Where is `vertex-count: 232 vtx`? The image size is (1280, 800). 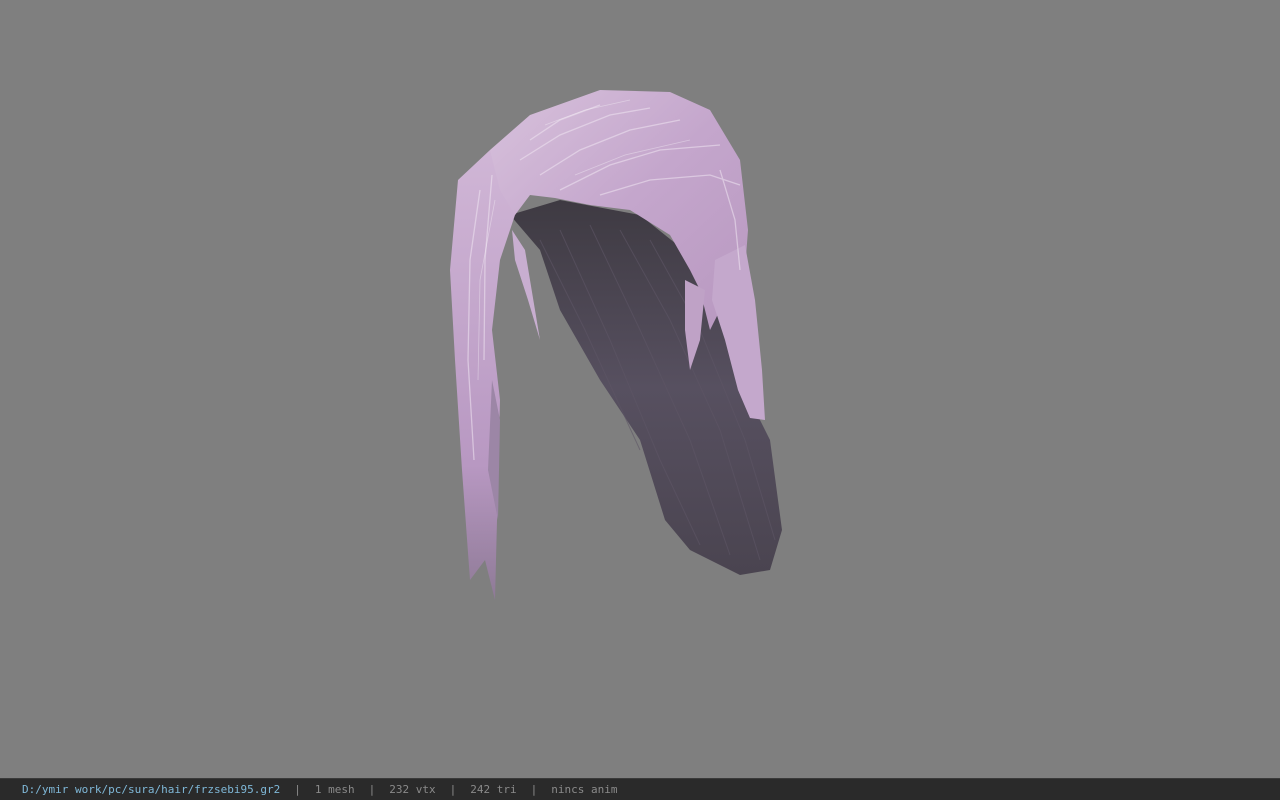 vertex-count: 232 vtx is located at coordinates (412, 789).